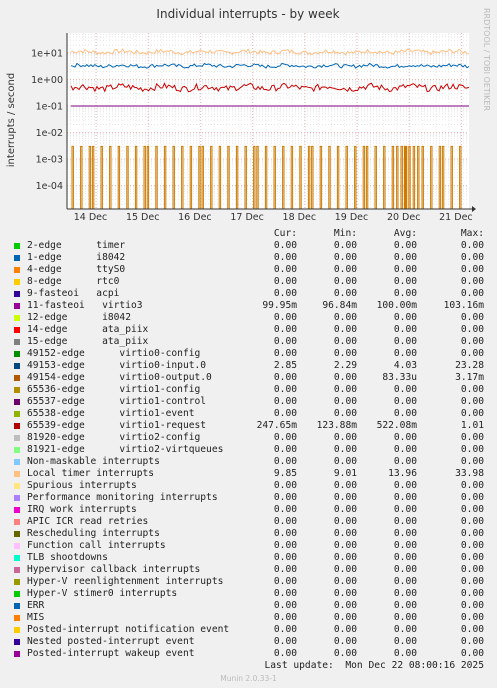 Image resolution: width=497 pixels, height=688 pixels. Describe the element at coordinates (248, 294) in the screenshot. I see `legend-row: 9-fasteoi acpi 0.00 0.00 0.00 0.00` at that location.